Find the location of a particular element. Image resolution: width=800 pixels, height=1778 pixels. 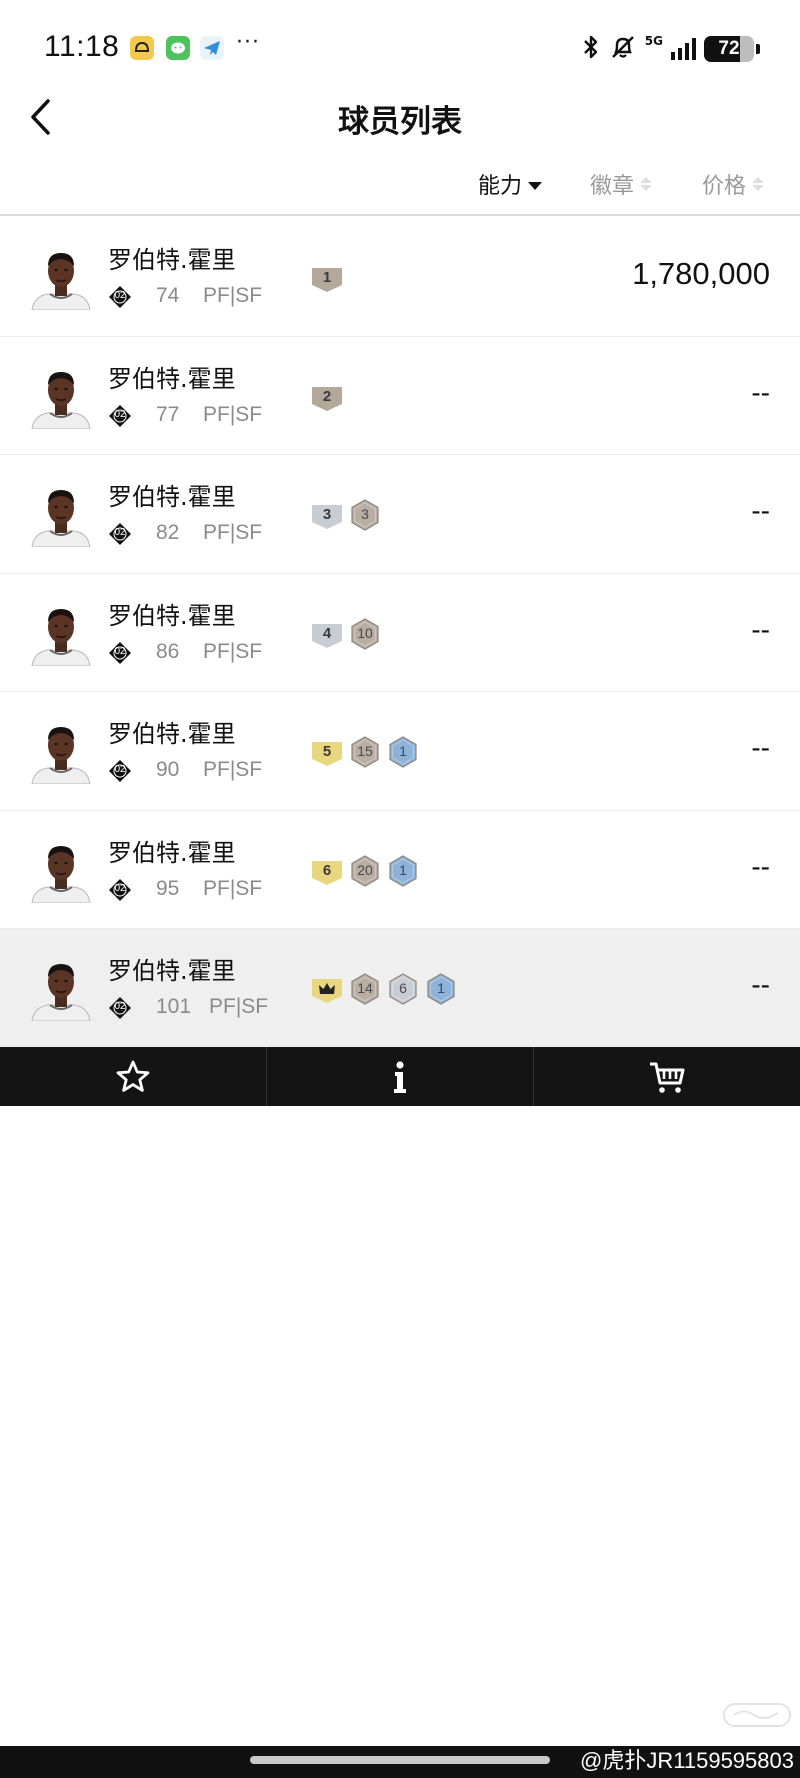

status-right-group: 5G 72 is located at coordinates (670, 49).